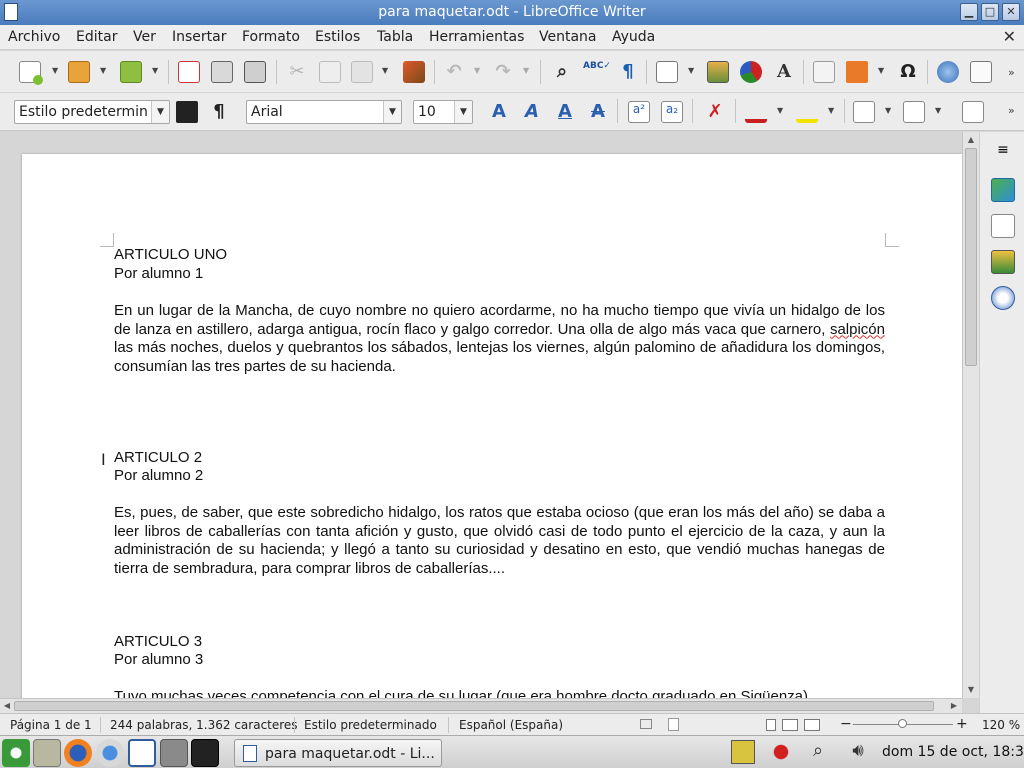 The image size is (1024, 768). I want to click on maximize-button: □, so click(990, 12).